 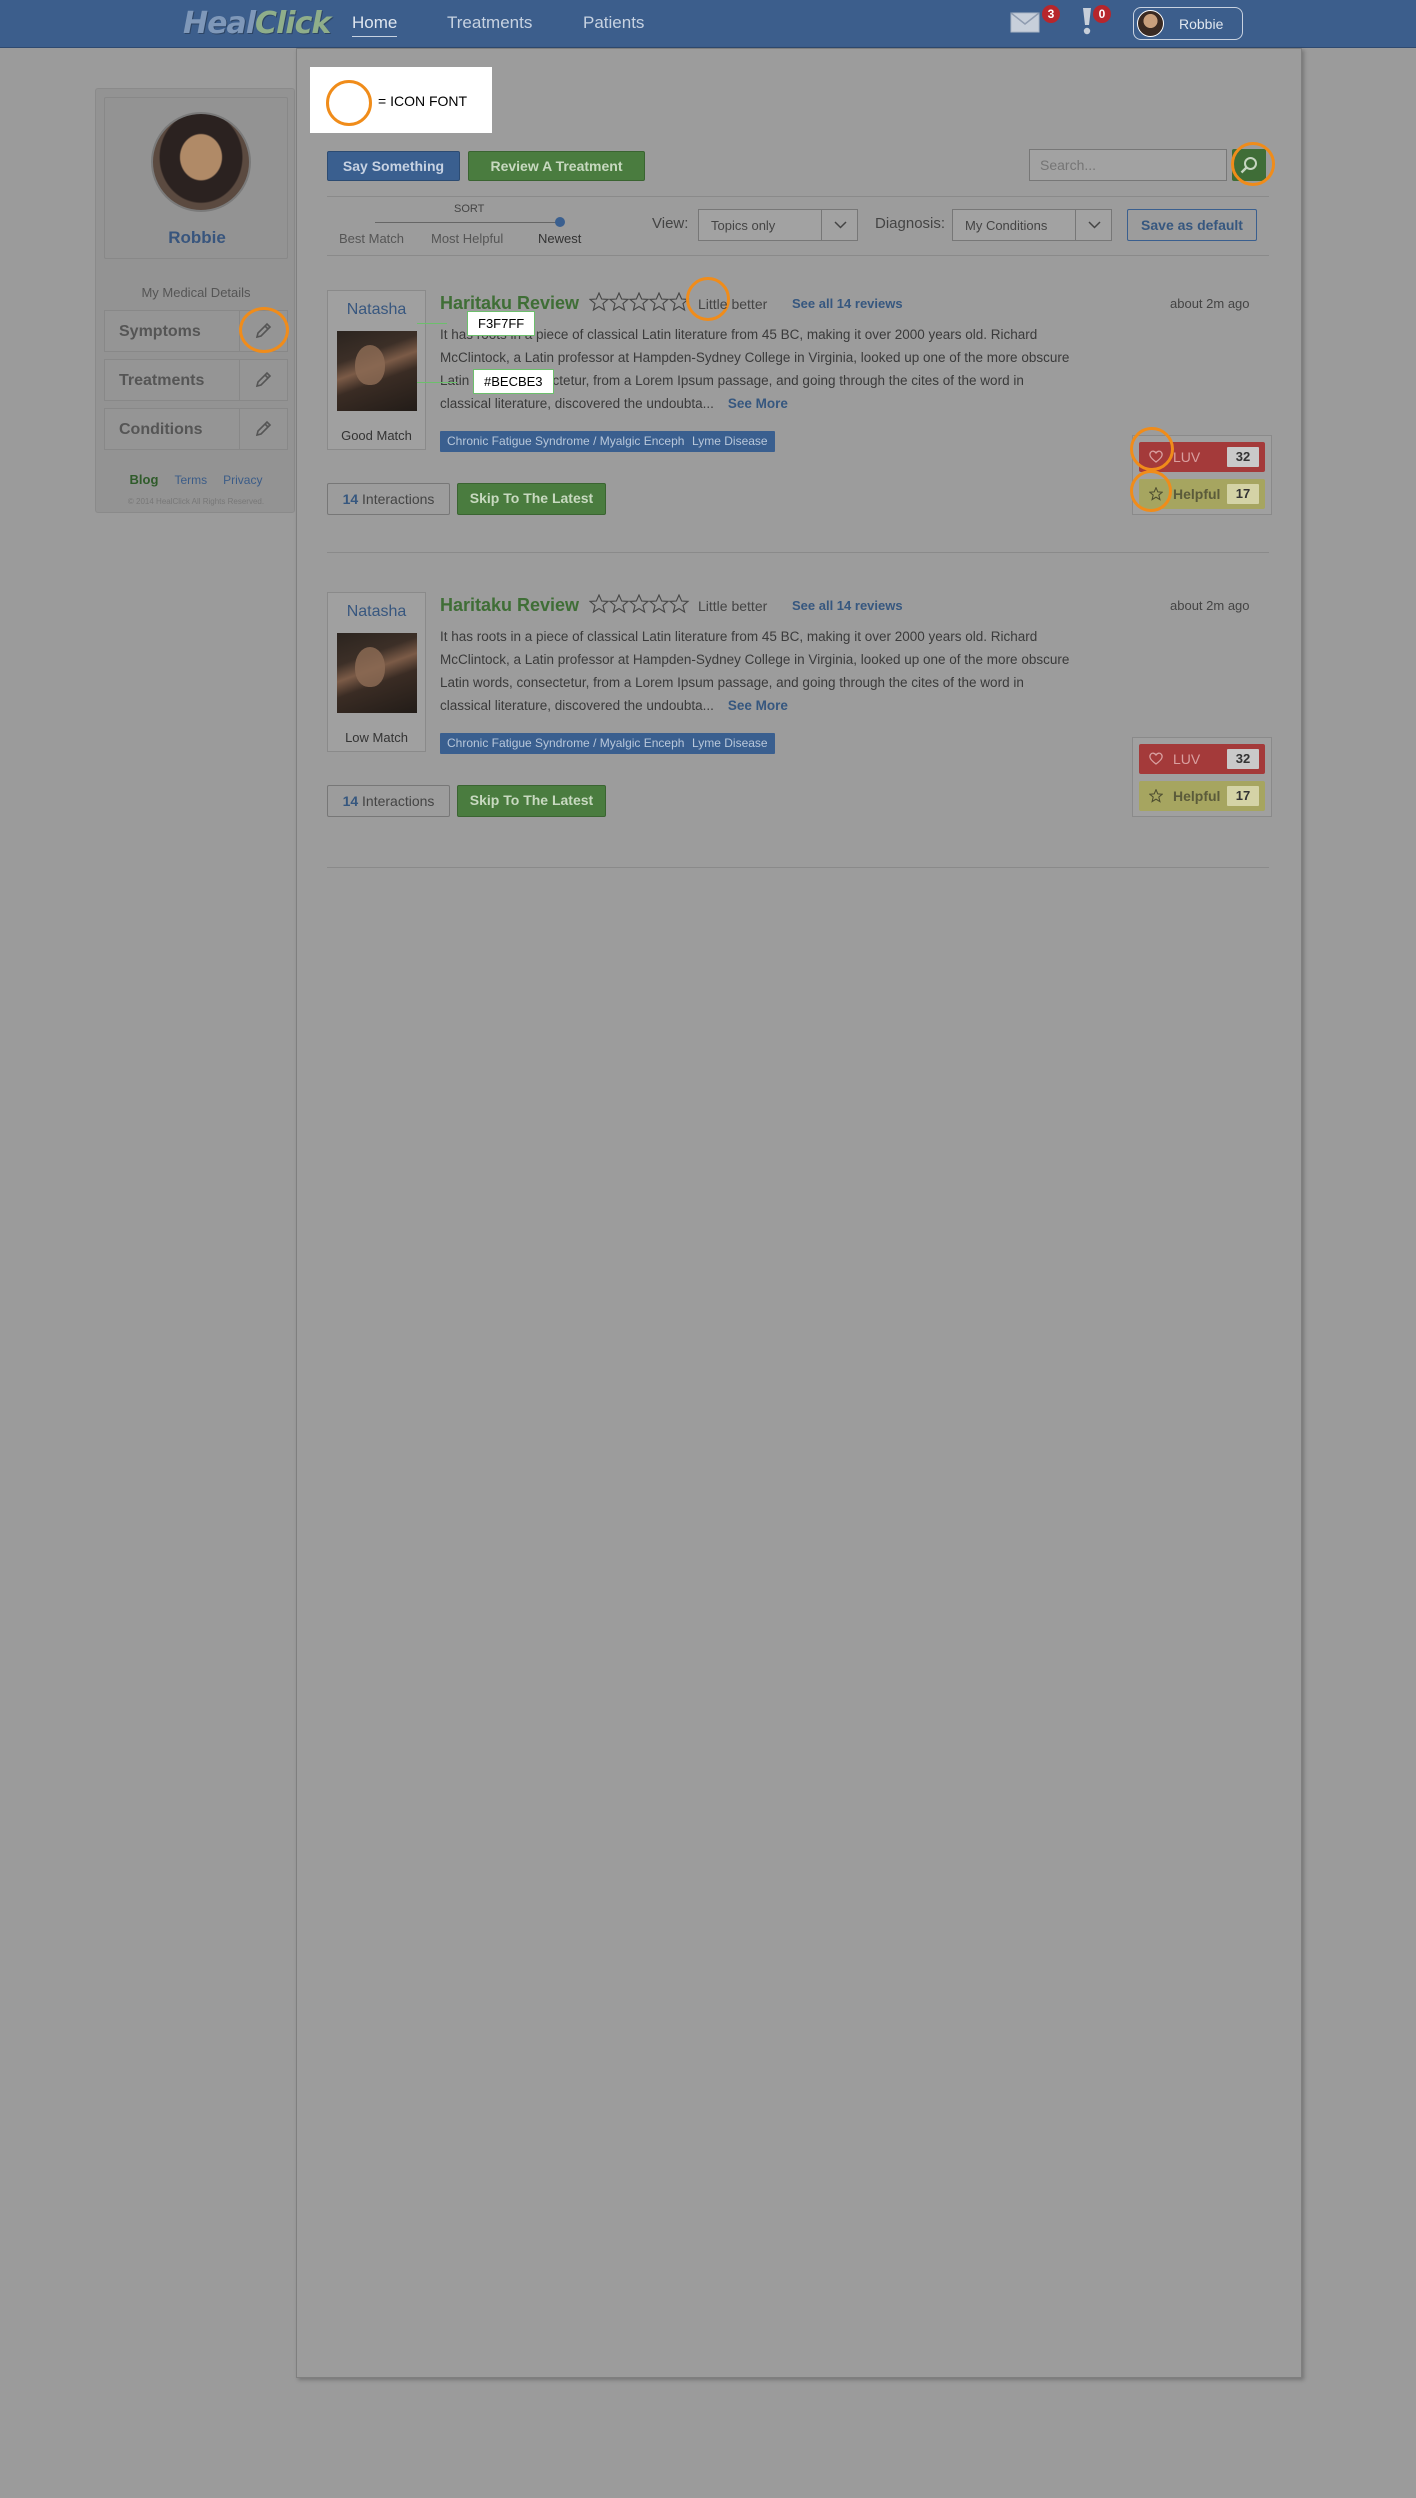 I want to click on sidebar-item-label: Treatments, so click(x=162, y=380).